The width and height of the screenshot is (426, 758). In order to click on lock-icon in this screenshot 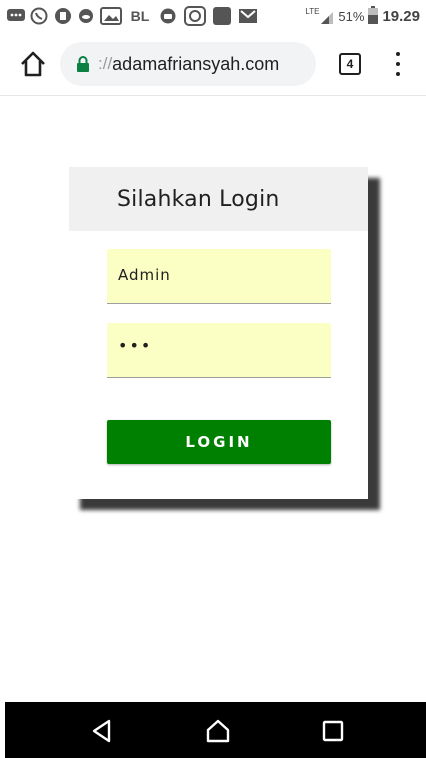, I will do `click(83, 64)`.